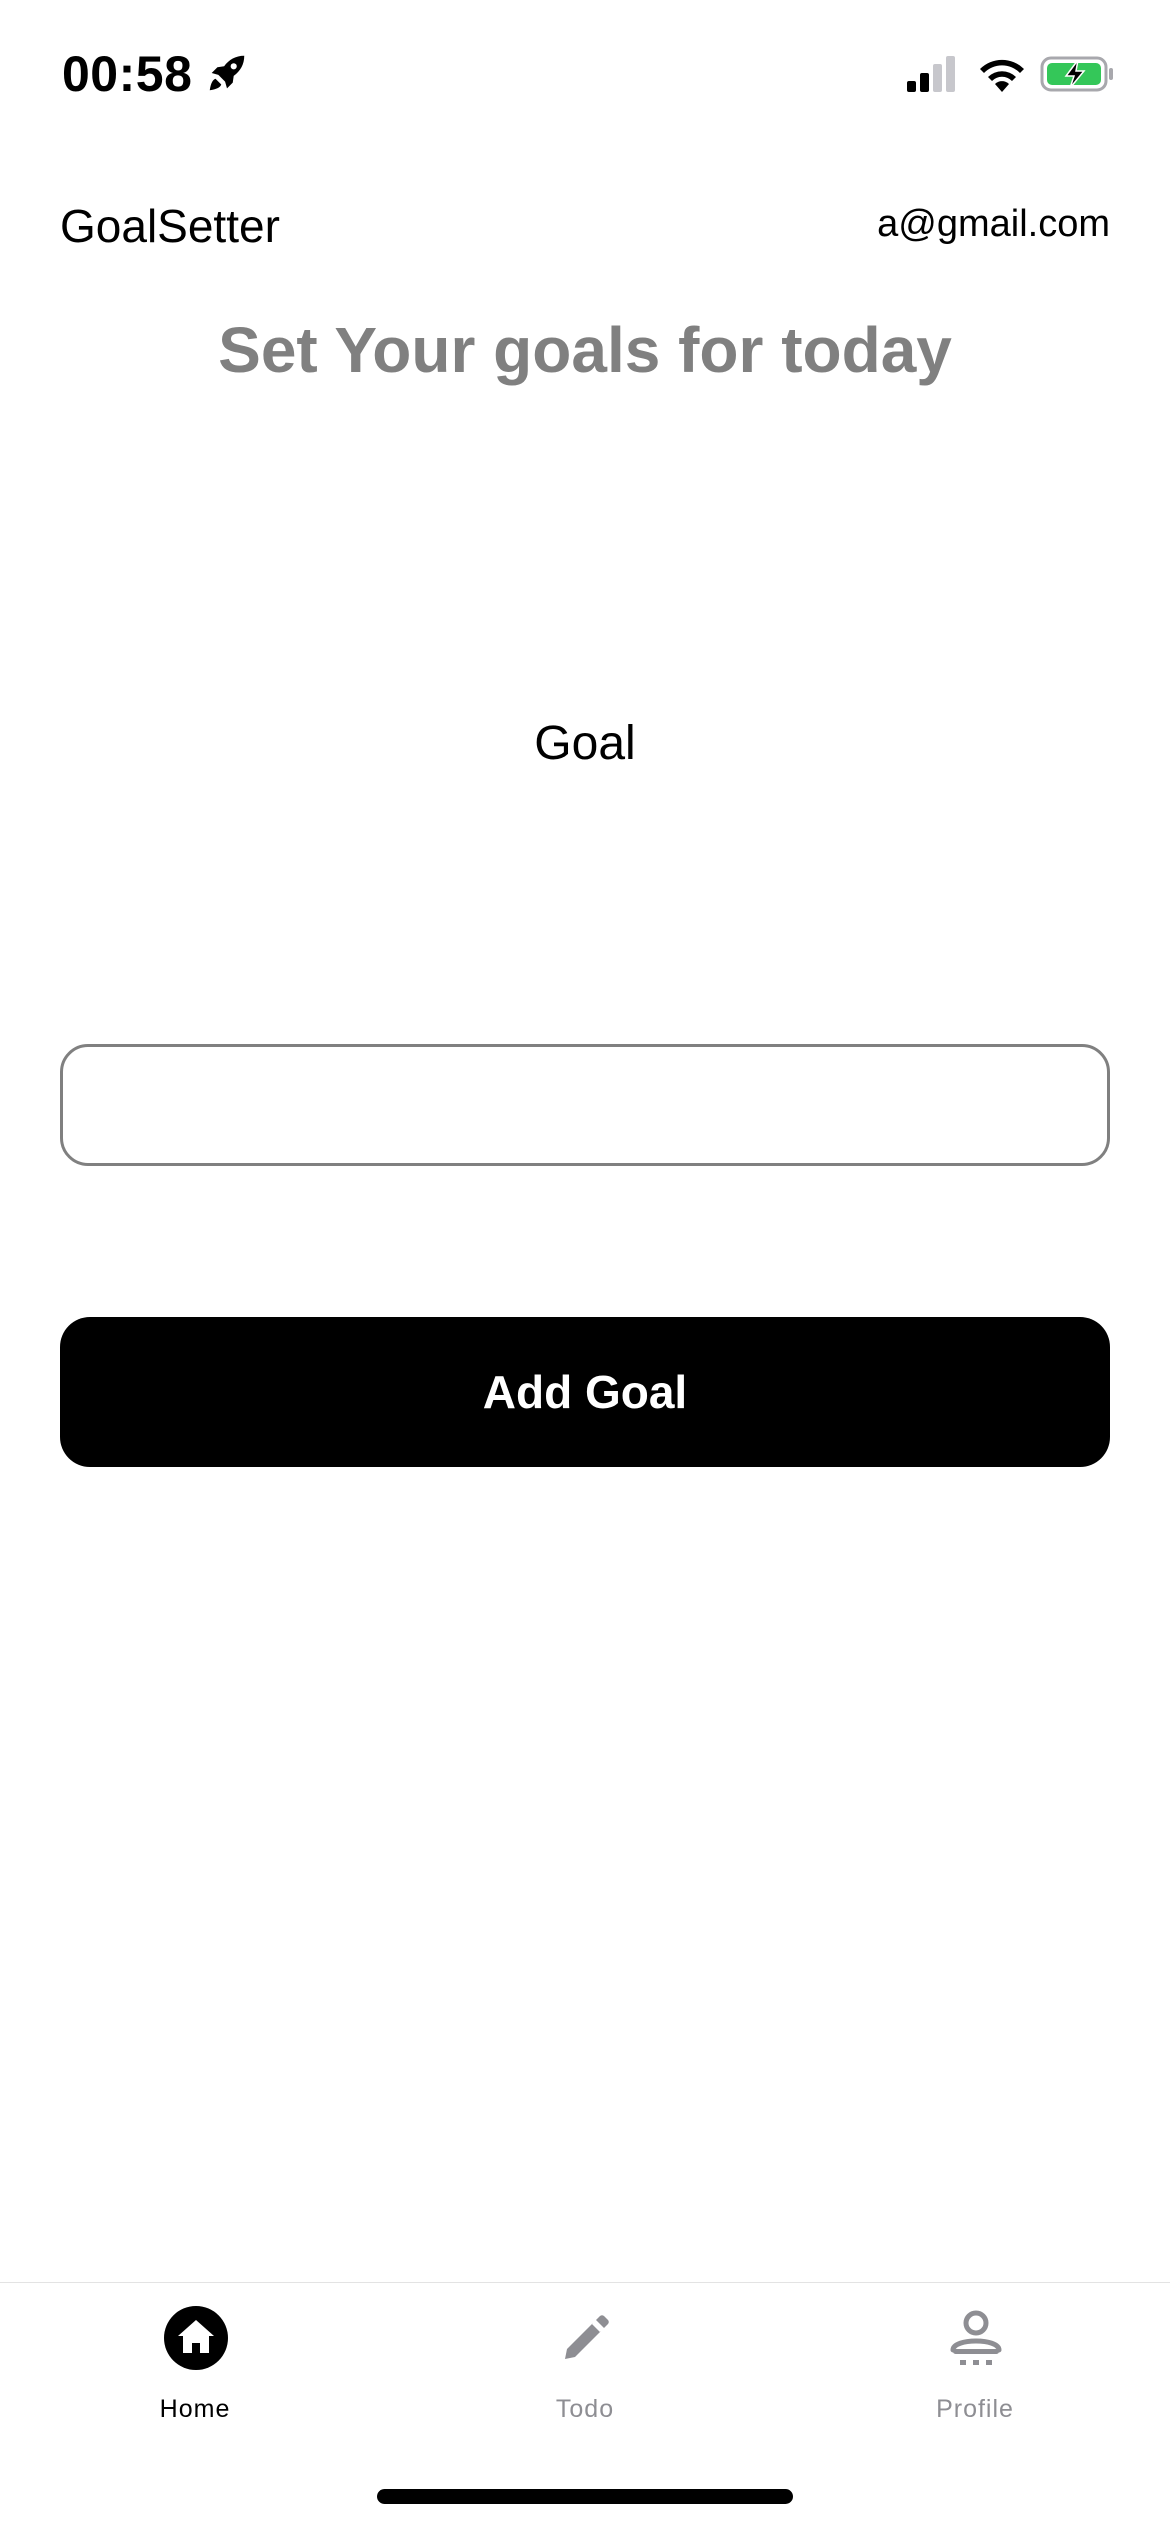 The height and width of the screenshot is (2533, 1170). What do you see at coordinates (170, 226) in the screenshot?
I see `app-title: GoalSetter` at bounding box center [170, 226].